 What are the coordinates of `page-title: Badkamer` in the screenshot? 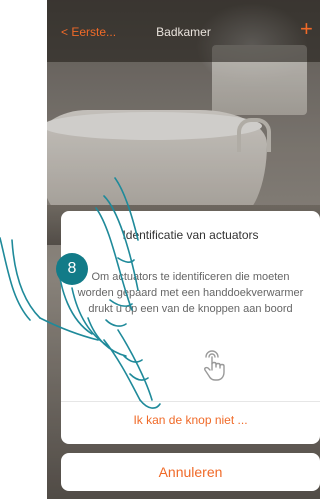 It's located at (183, 32).